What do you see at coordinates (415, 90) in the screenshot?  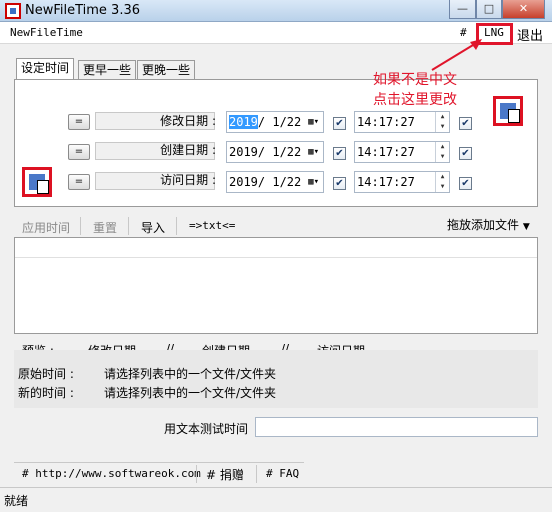 I see `annotation-text: 如果不是中文 点击这里更改` at bounding box center [415, 90].